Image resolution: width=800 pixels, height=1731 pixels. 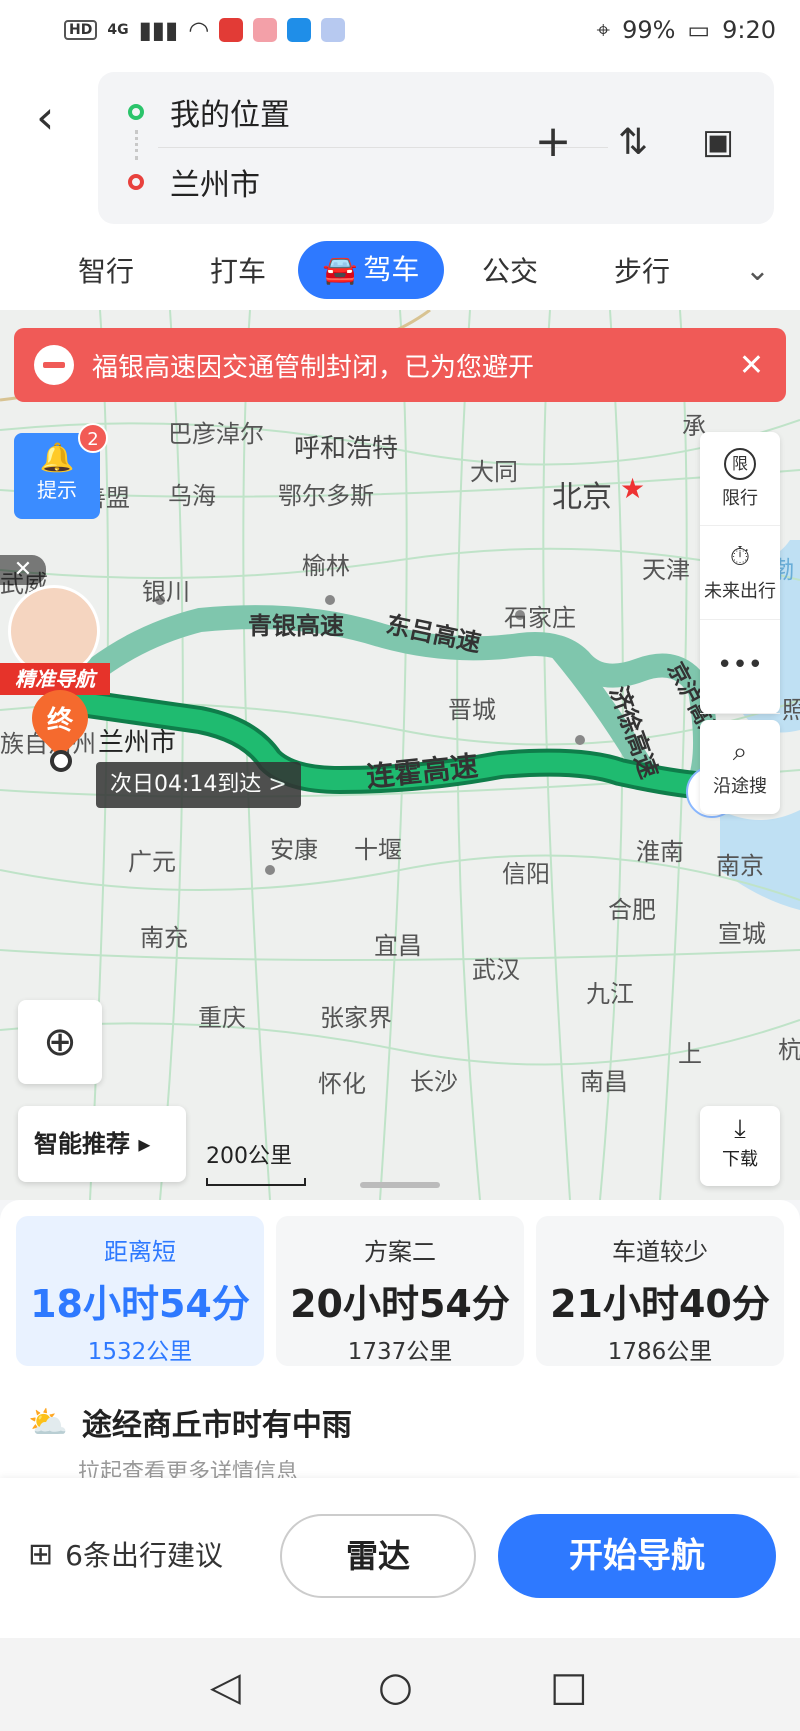 I want to click on place-label: 广元, so click(x=152, y=862).